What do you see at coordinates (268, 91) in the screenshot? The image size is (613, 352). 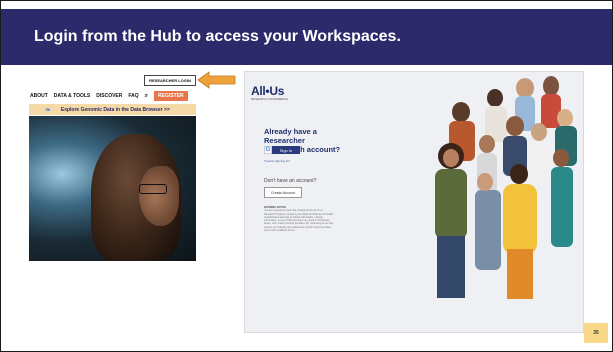 I see `all-of-us-logo: All•Us` at bounding box center [268, 91].